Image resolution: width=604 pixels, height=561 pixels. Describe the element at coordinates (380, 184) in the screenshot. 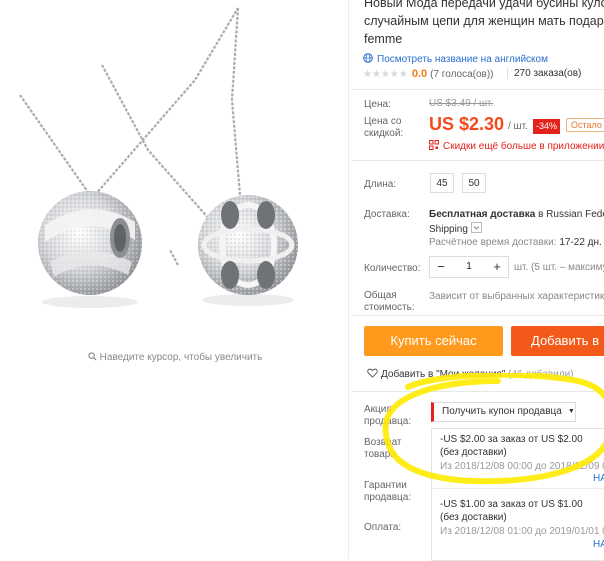

I see `length-label: Длина:` at that location.